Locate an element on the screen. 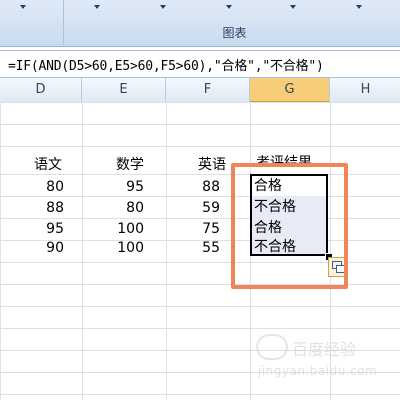  ribbon-group-left is located at coordinates (32, 22).